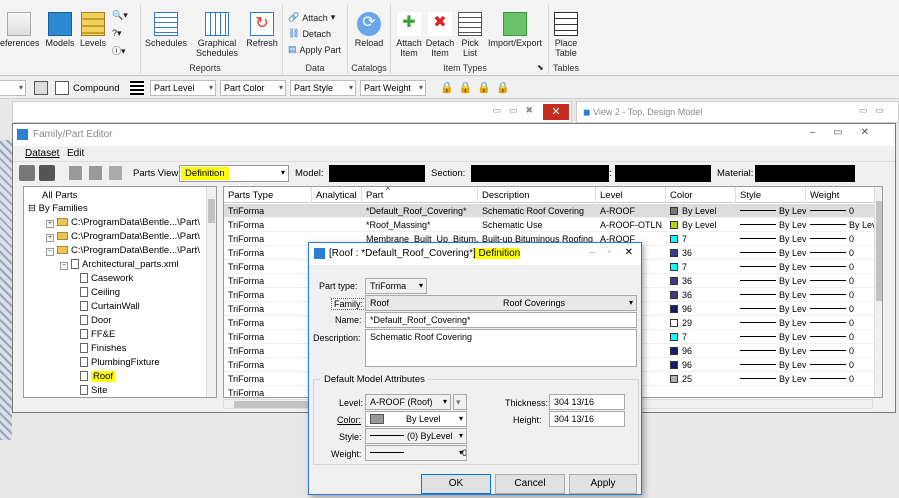 This screenshot has width=899, height=498. Describe the element at coordinates (120, 15) in the screenshot. I see `search-icon: 🔍▾` at that location.